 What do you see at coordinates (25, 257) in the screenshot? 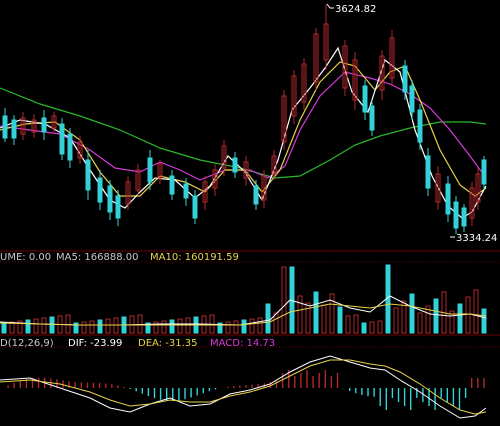
I see `volume-header: UME: 0.00` at bounding box center [25, 257].